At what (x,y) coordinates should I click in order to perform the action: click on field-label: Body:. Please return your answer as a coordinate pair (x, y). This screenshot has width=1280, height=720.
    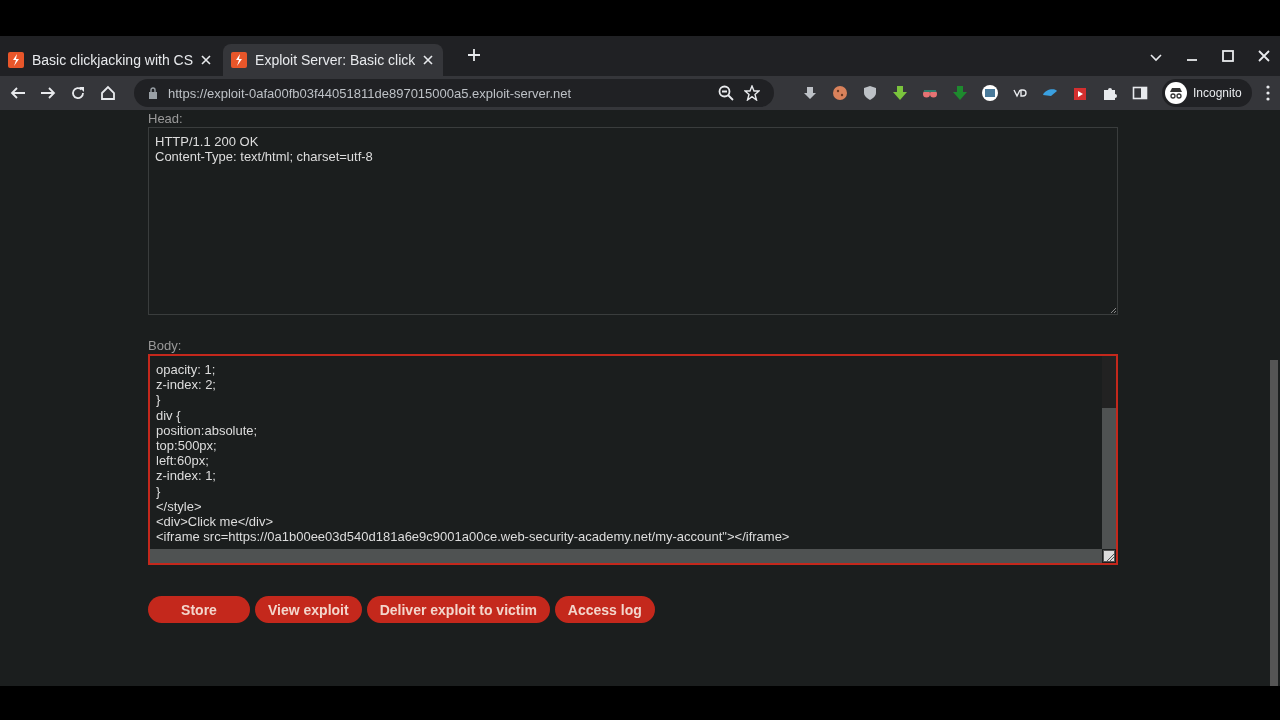
    Looking at the image, I should click on (165, 345).